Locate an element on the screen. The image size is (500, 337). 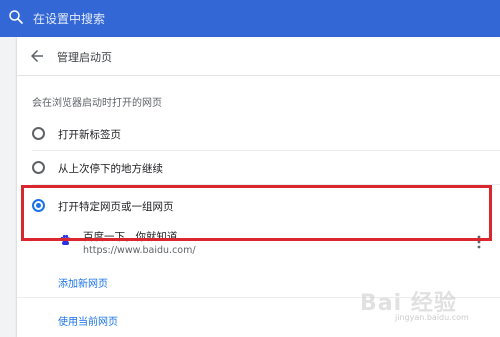
option-label: 打开新标签页 is located at coordinates (89, 135).